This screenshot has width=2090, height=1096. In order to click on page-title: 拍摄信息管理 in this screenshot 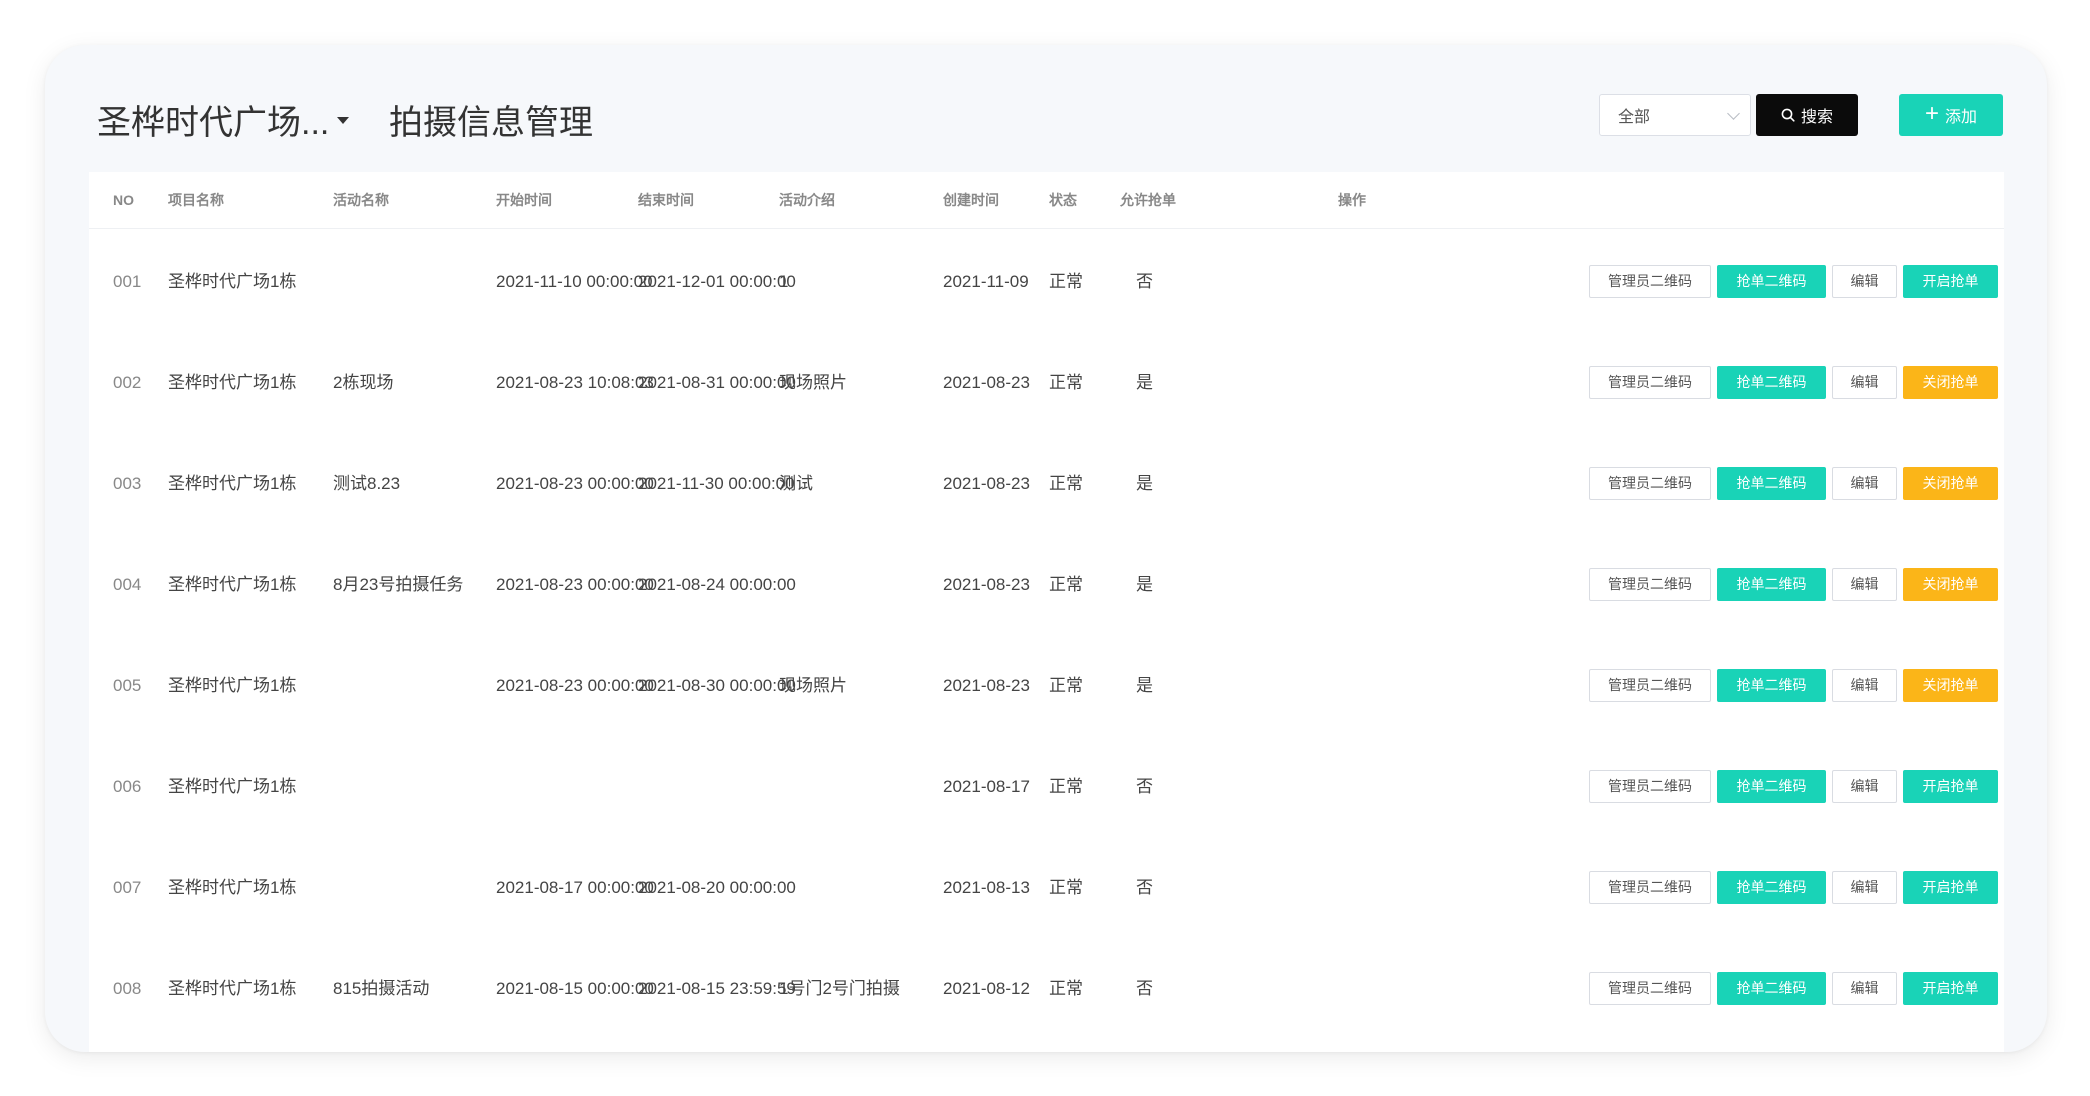, I will do `click(491, 123)`.